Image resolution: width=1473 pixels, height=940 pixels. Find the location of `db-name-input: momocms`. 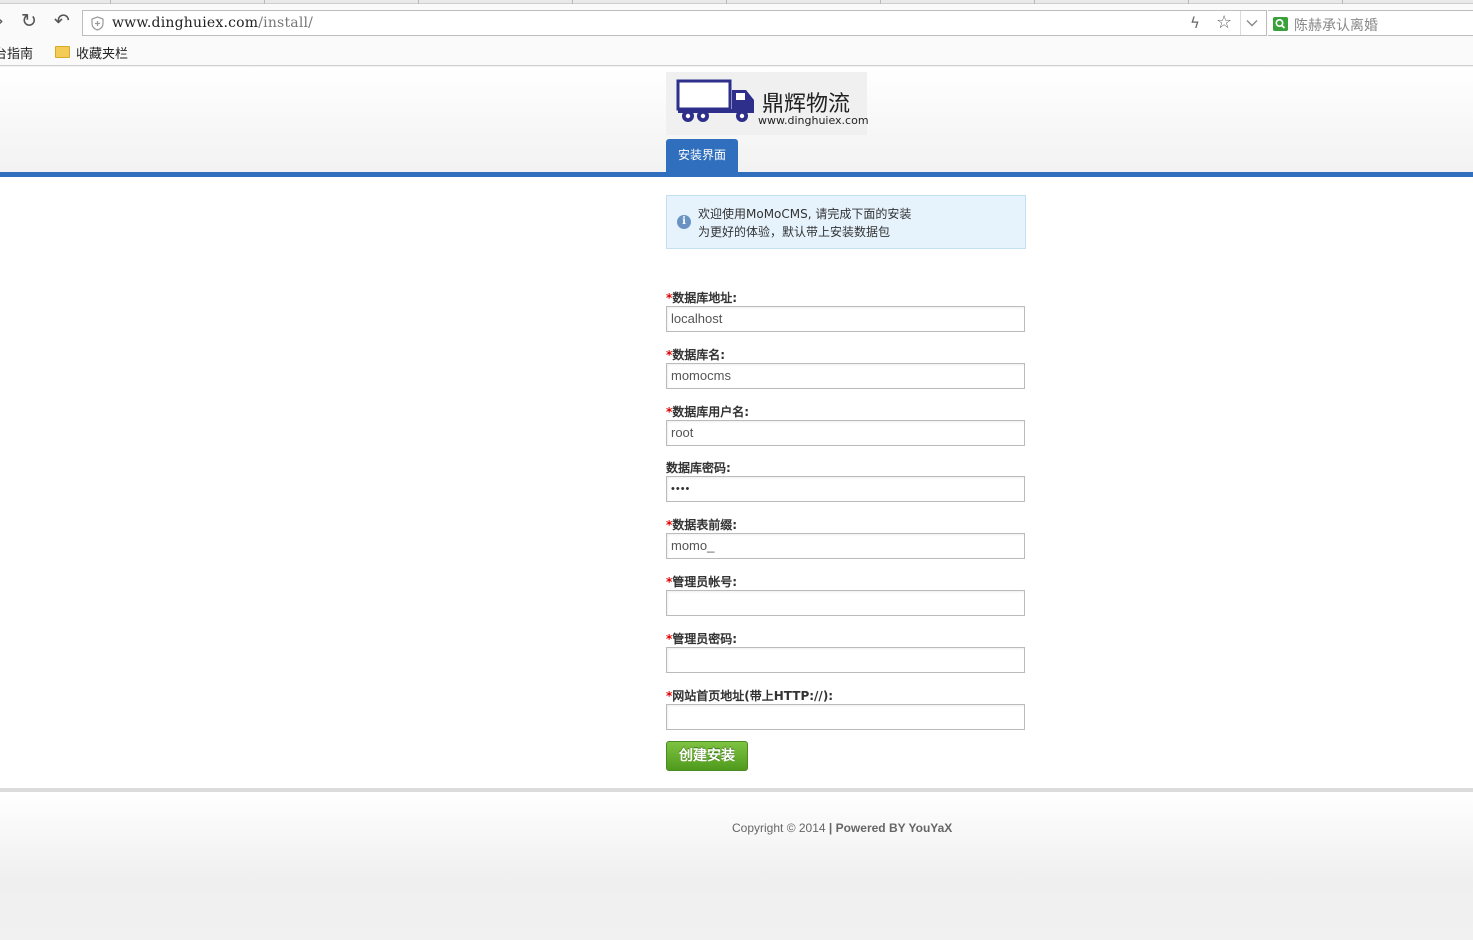

db-name-input: momocms is located at coordinates (845, 376).